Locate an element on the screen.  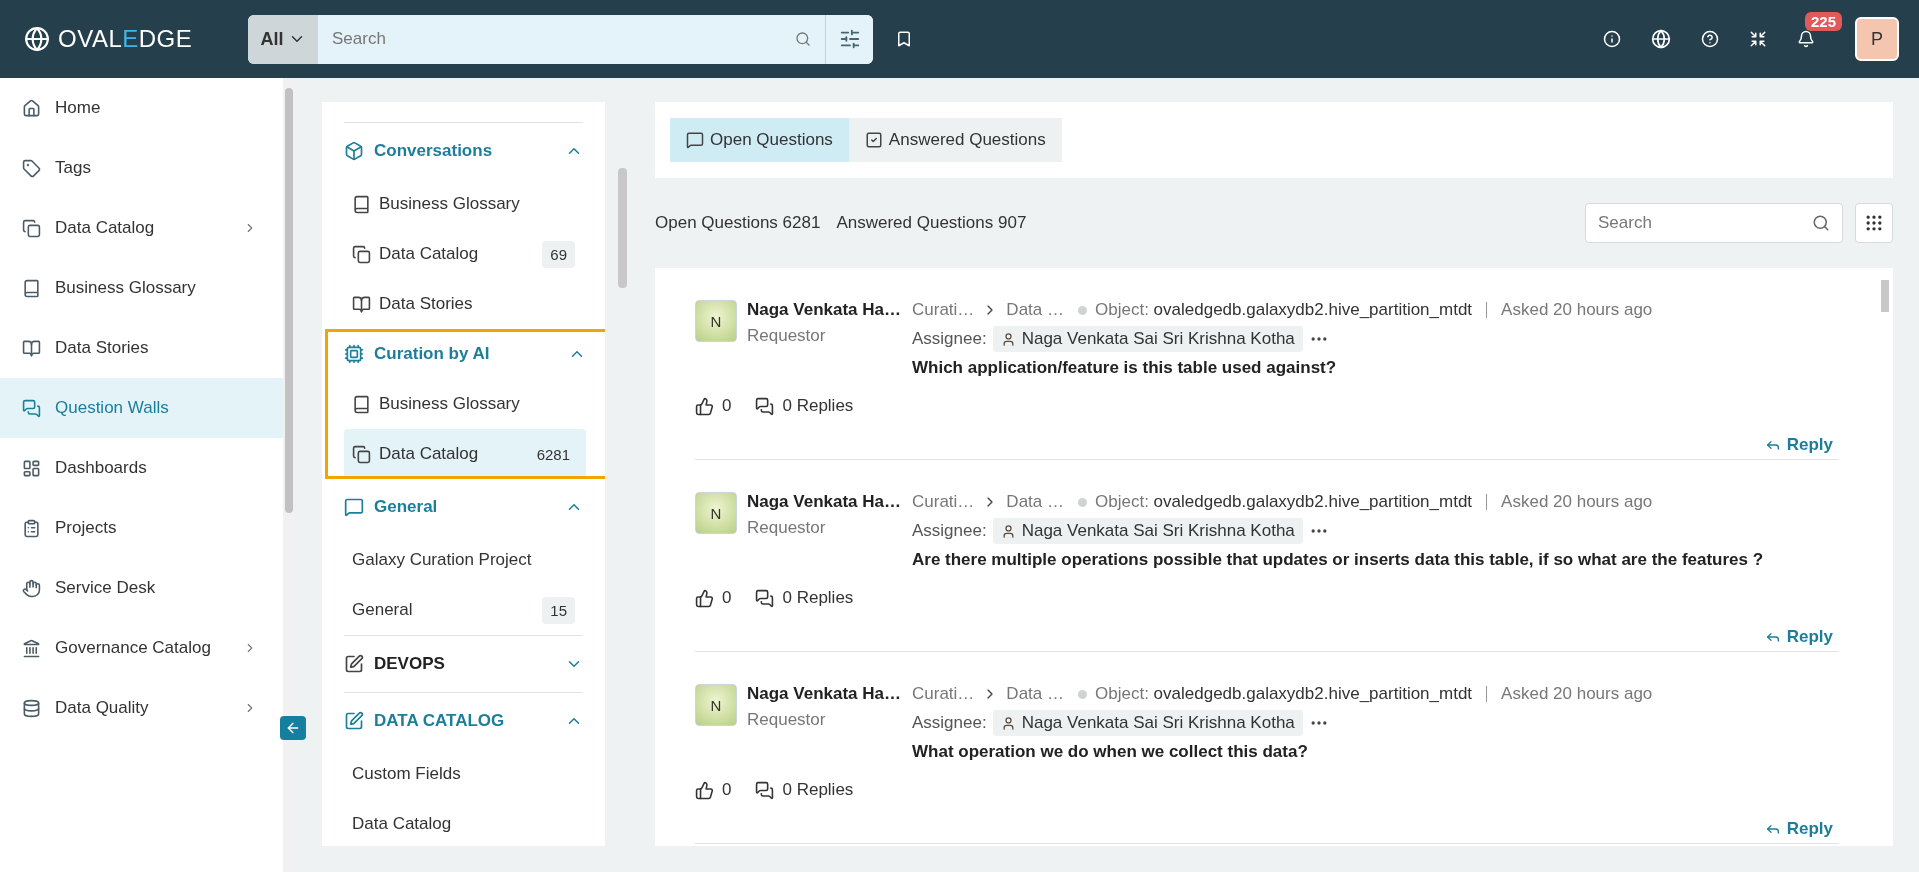
sidebar-item: Tags is located at coordinates (141, 168).